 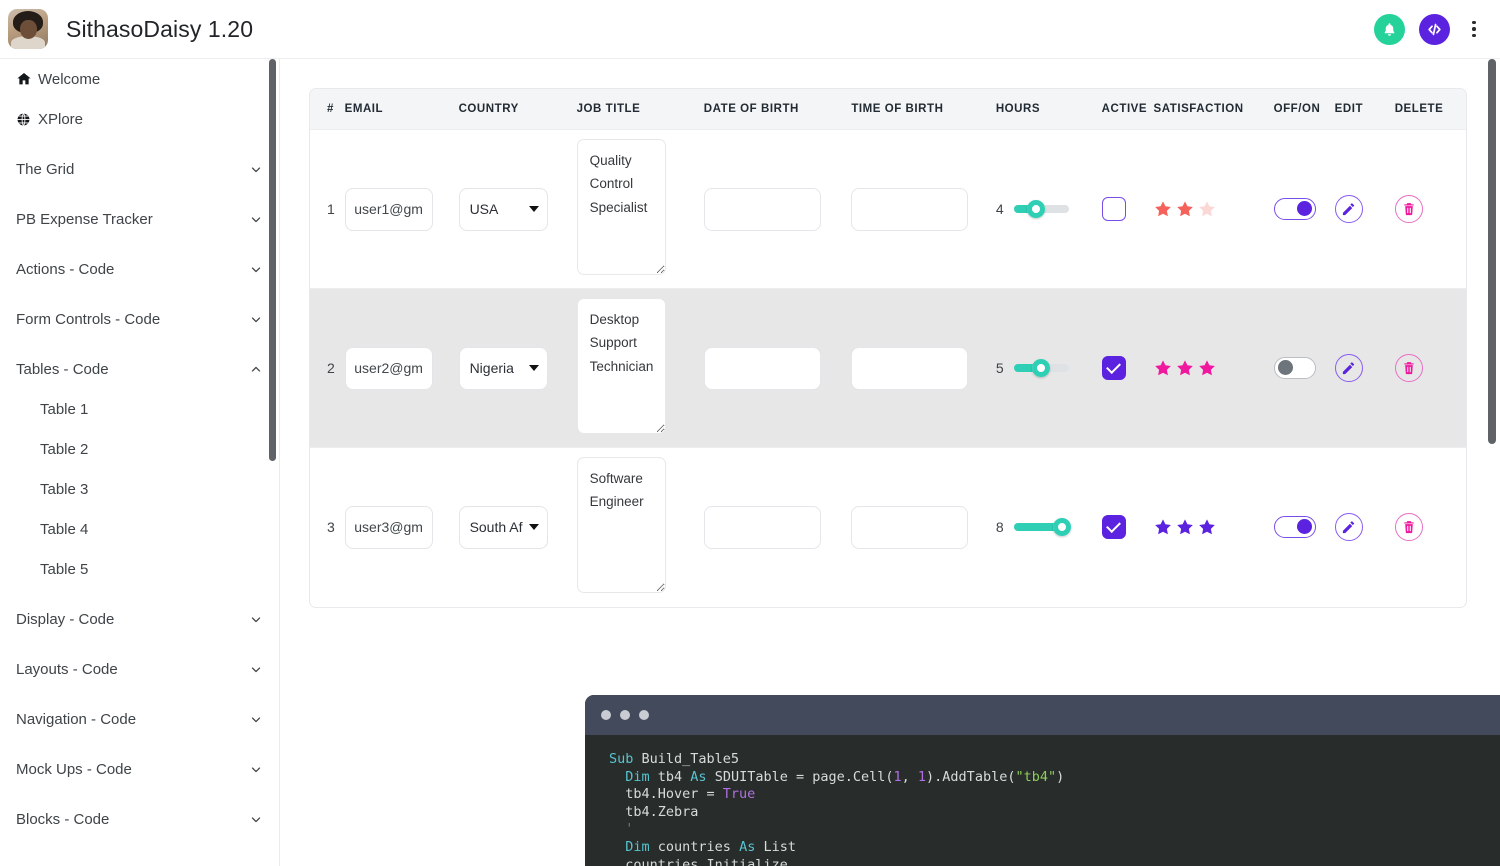 I want to click on cell-time-of-birth, so click(x=923, y=368).